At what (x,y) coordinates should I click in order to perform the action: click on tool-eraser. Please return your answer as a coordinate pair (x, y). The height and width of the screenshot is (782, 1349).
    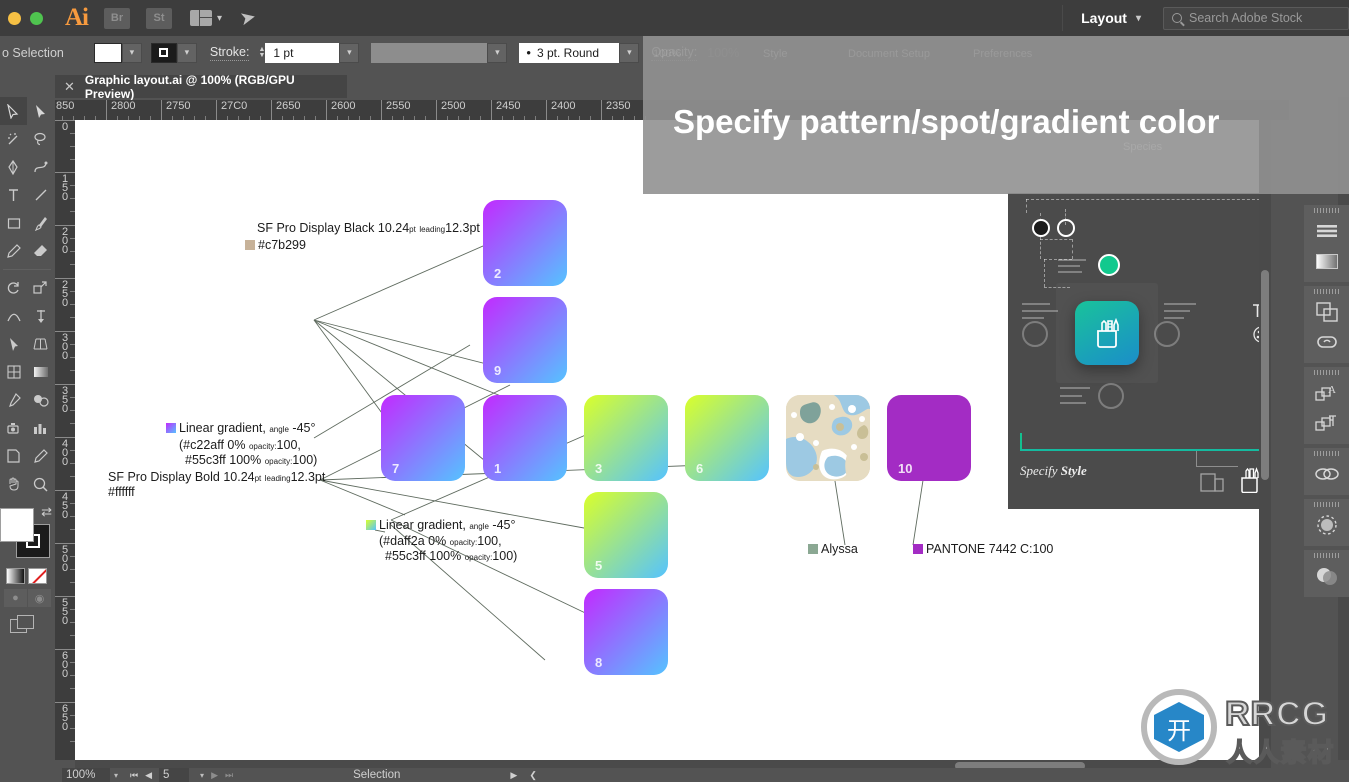
    Looking at the image, I should click on (40, 251).